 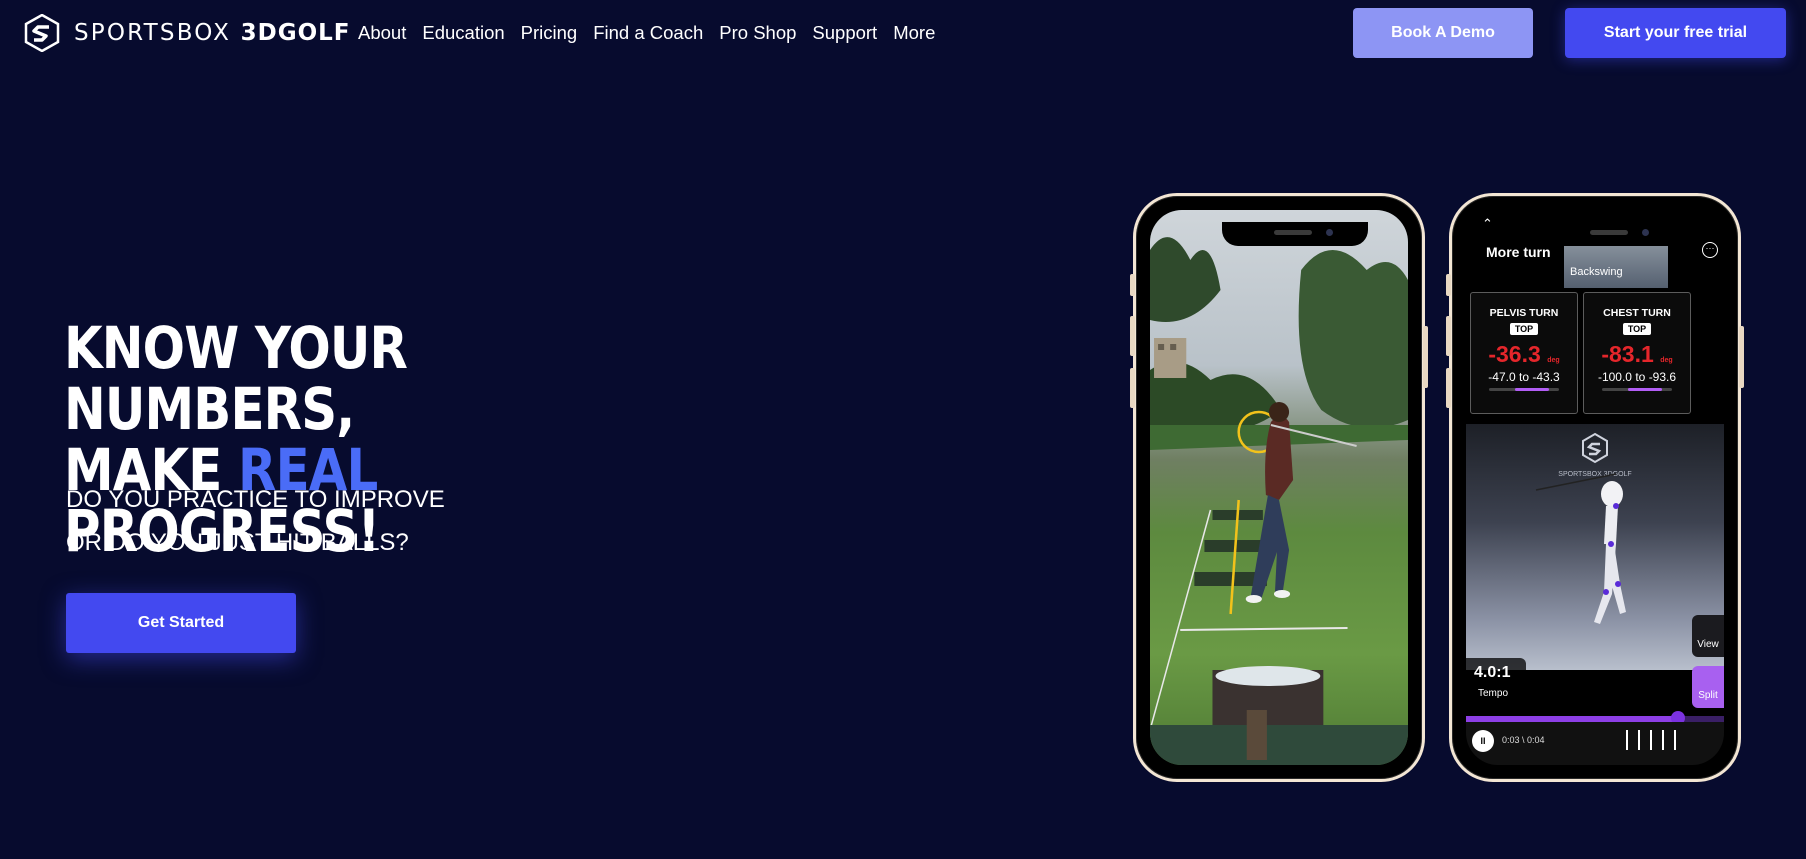 What do you see at coordinates (1493, 693) in the screenshot?
I see `tempo-label: Tempo` at bounding box center [1493, 693].